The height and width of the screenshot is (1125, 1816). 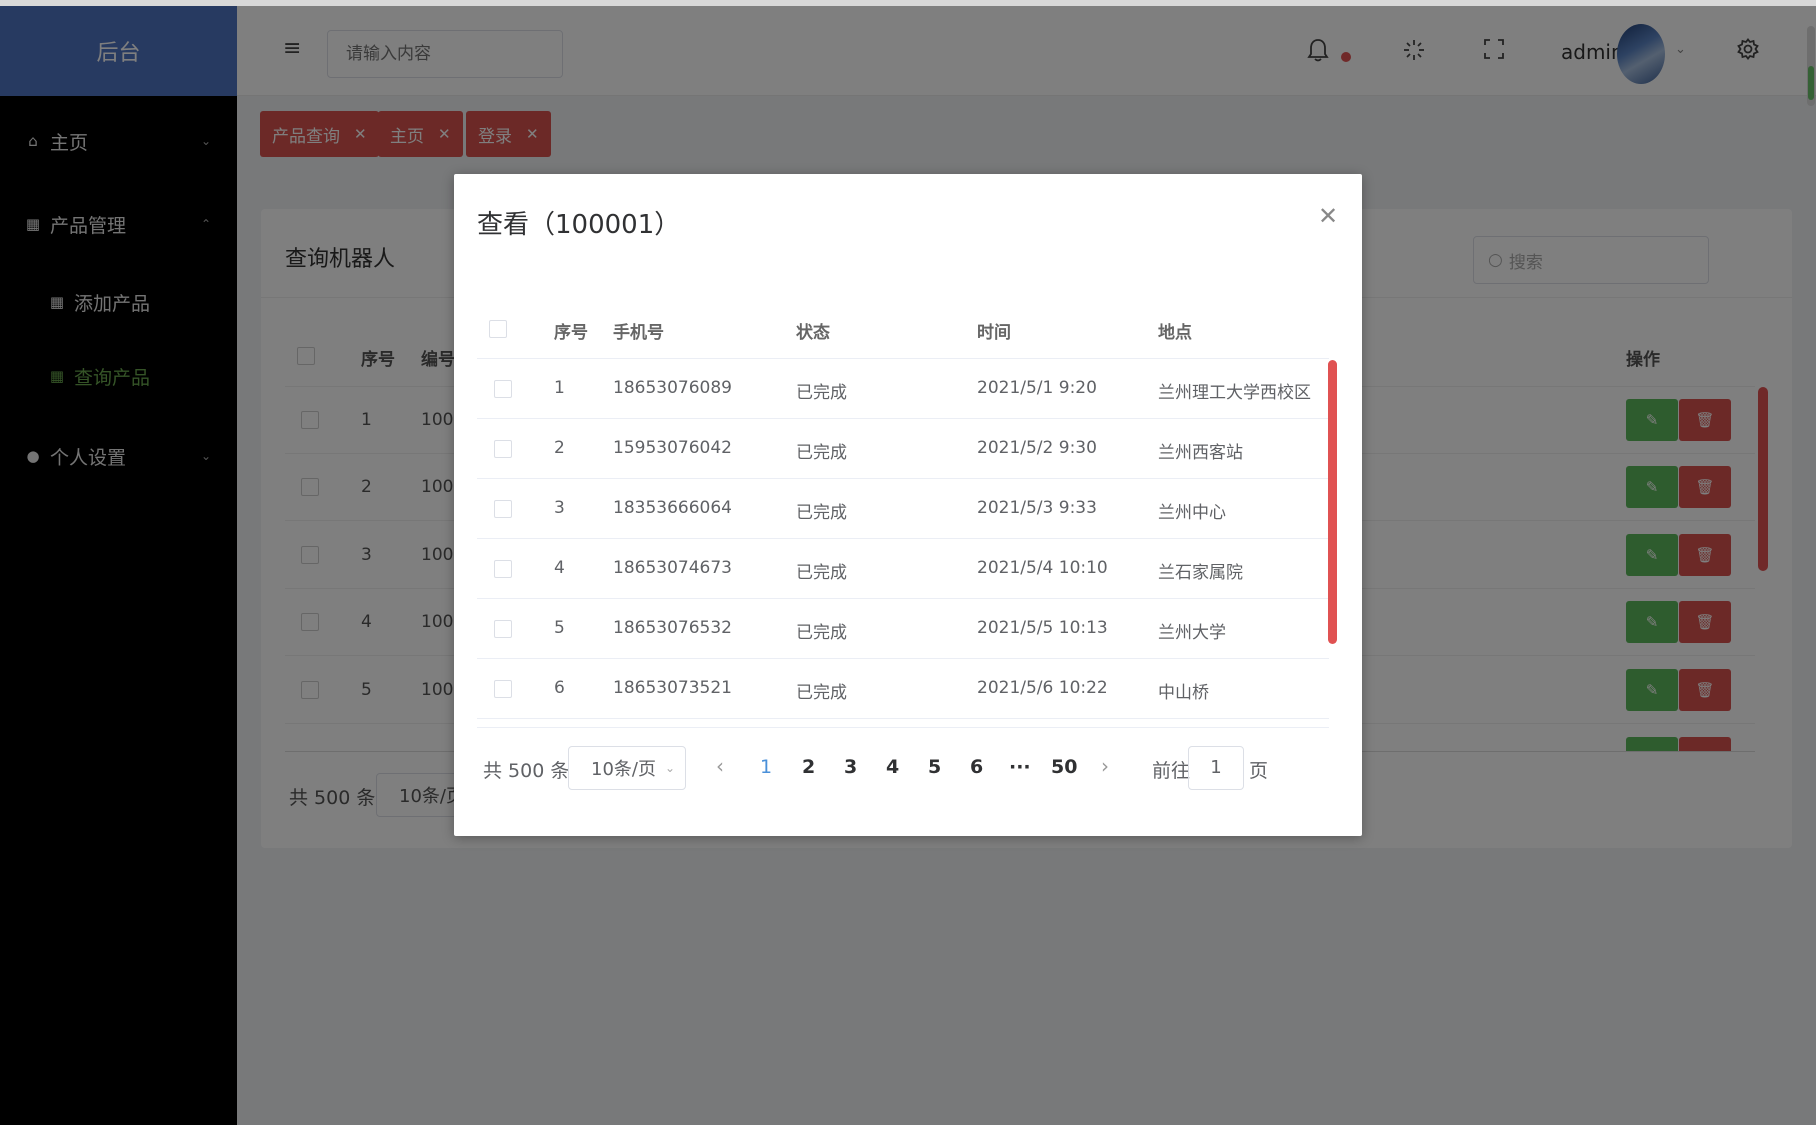 I want to click on table-row: 3 18353666064 已完成 2021/5/3 9:33 兰州中心, so click(x=903, y=509).